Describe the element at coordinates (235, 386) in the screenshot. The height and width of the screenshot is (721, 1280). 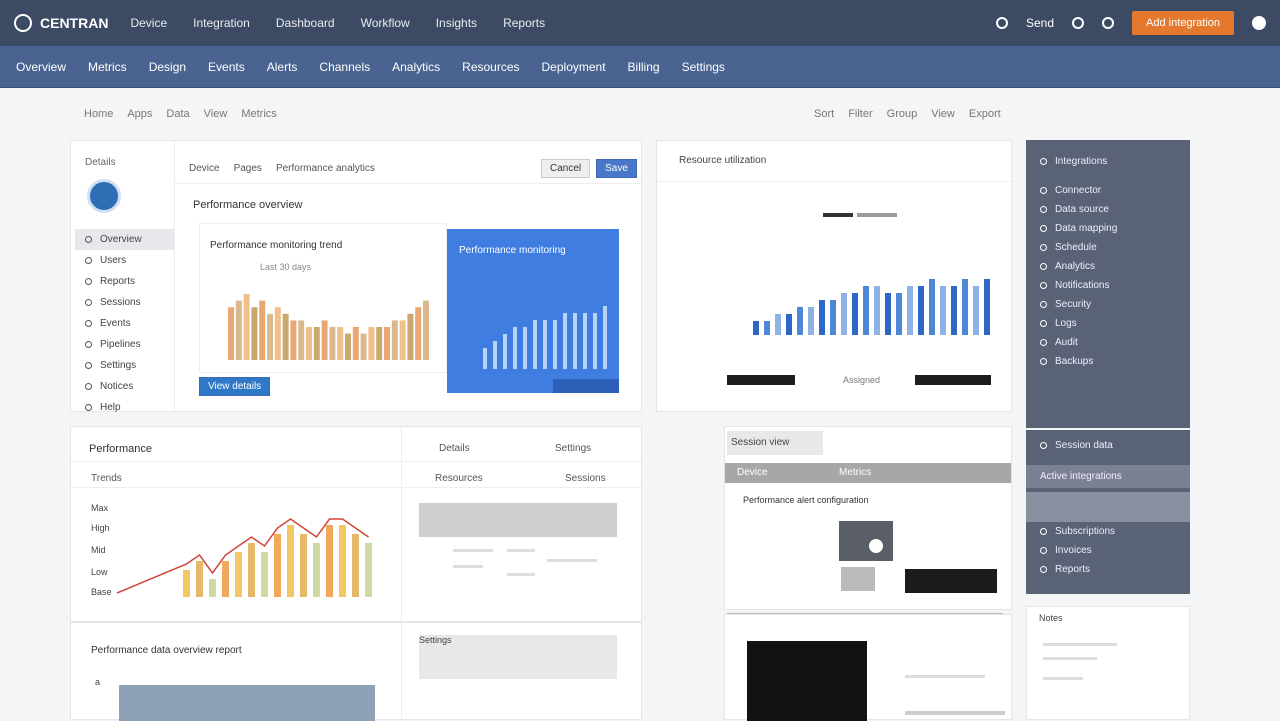
I see `view-details-button: View details` at that location.